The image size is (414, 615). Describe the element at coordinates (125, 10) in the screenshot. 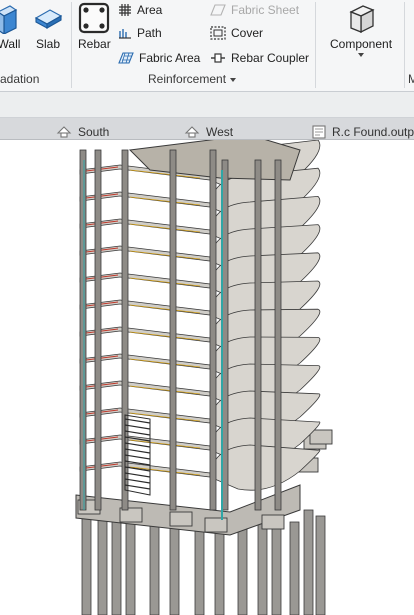

I see `area-rebar-icon` at that location.